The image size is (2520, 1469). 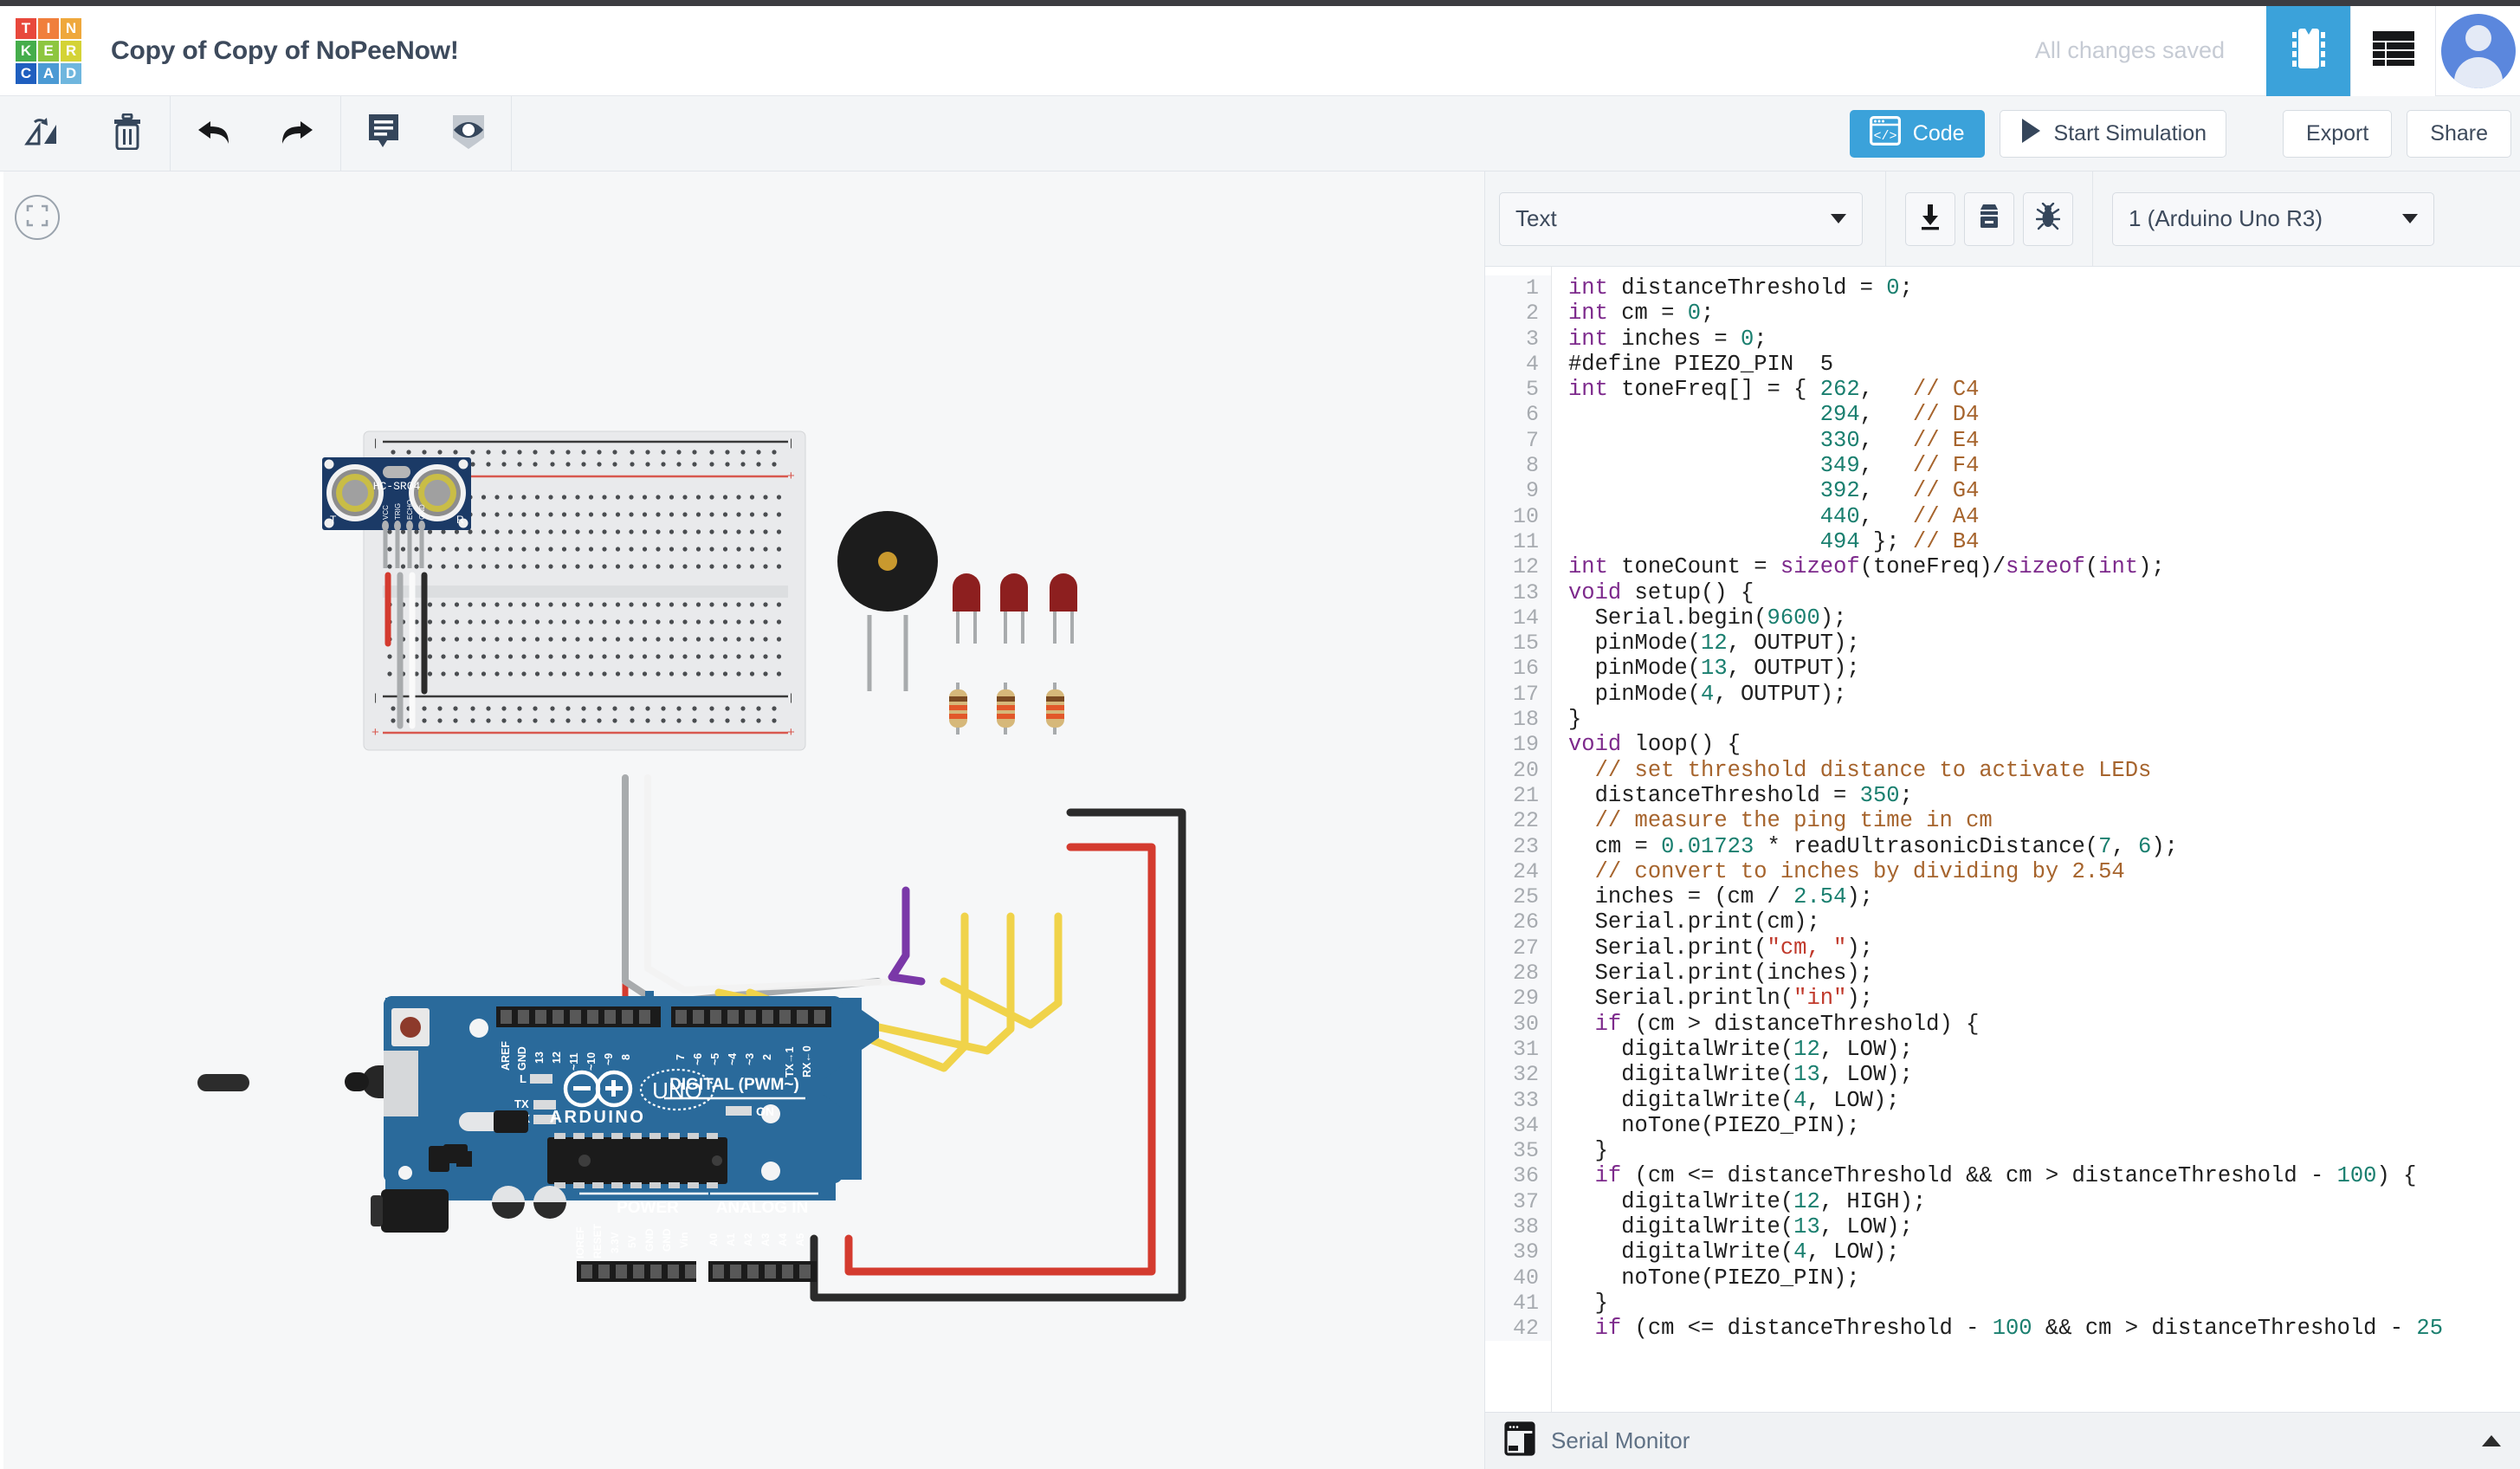 I want to click on code-line: 34 noTone(PIEZO_PIN);, so click(x=2002, y=1125).